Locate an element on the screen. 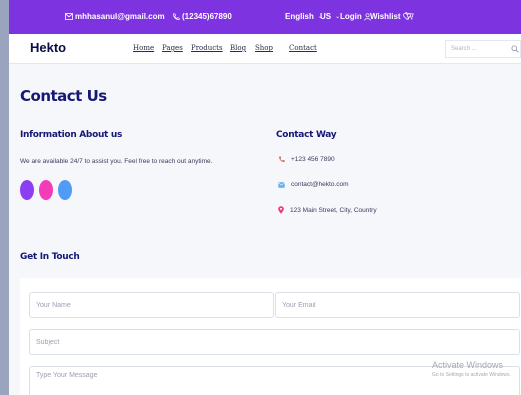 The image size is (521, 395). login-label: Login is located at coordinates (351, 16).